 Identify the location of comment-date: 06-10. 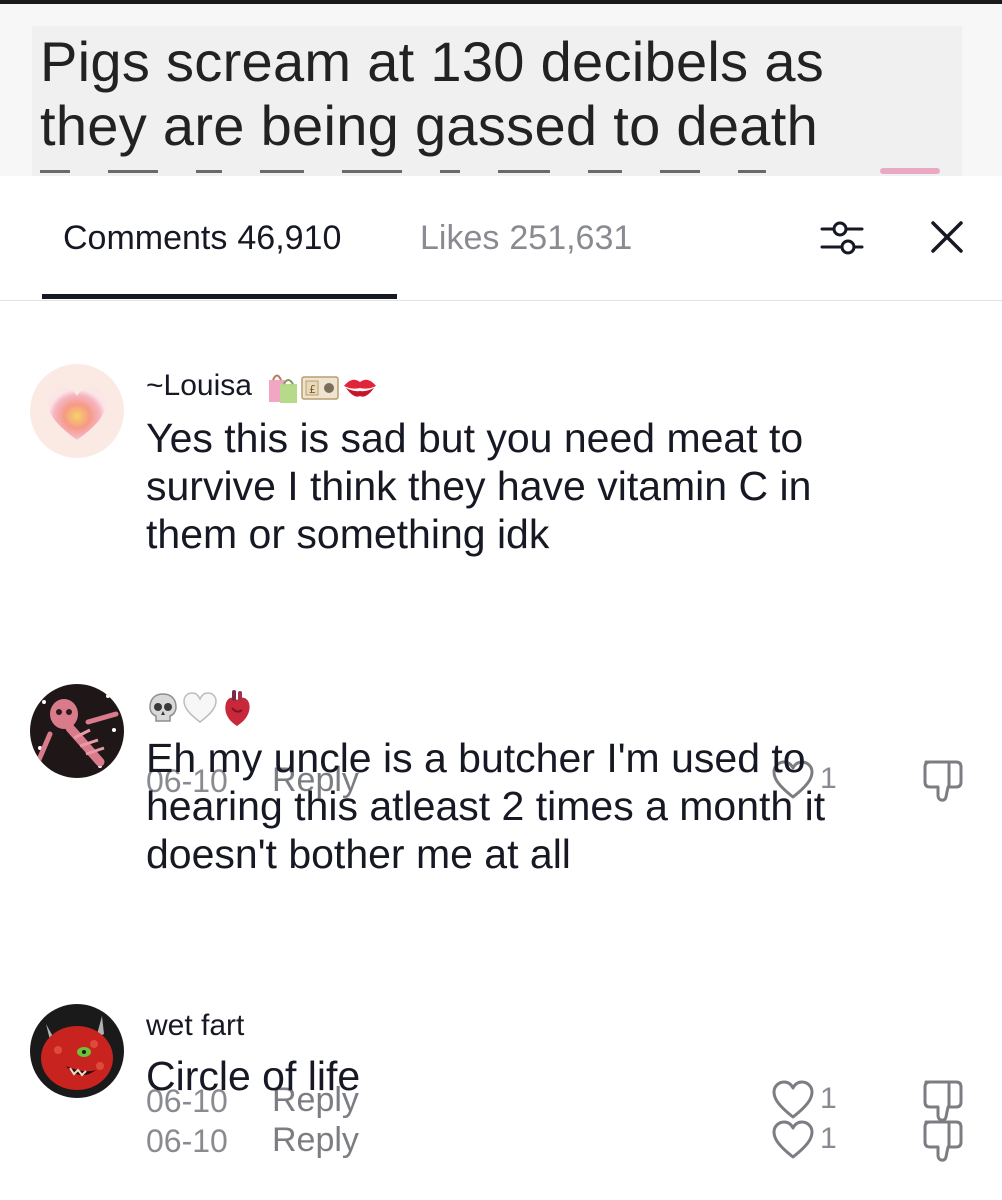
(187, 1141).